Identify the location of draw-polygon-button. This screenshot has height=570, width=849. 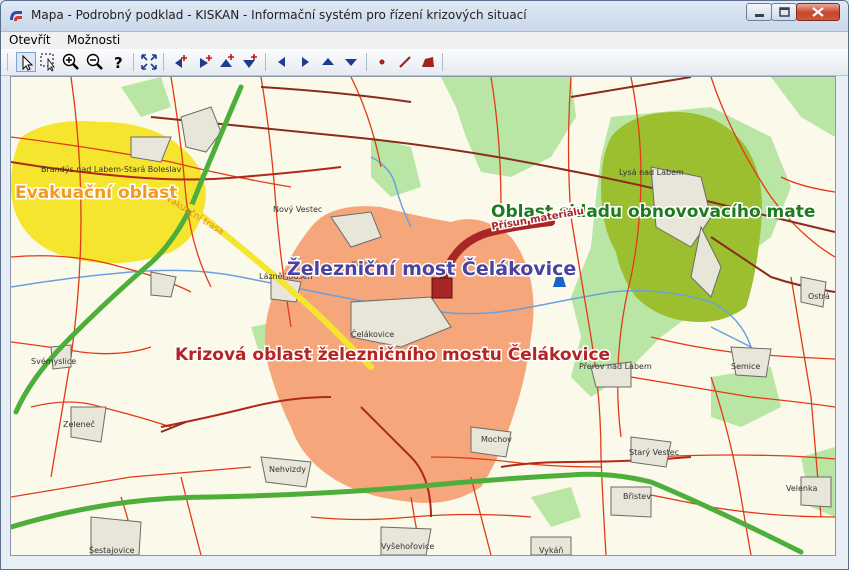
(428, 62).